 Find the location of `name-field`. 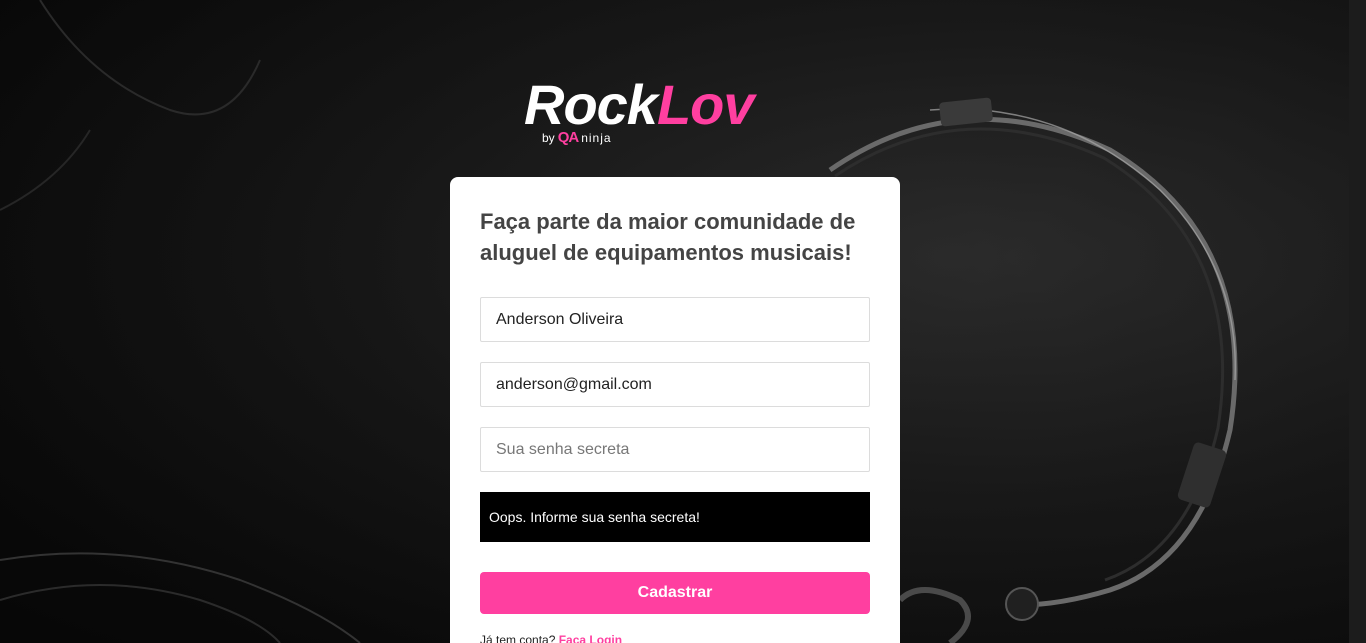

name-field is located at coordinates (675, 319).